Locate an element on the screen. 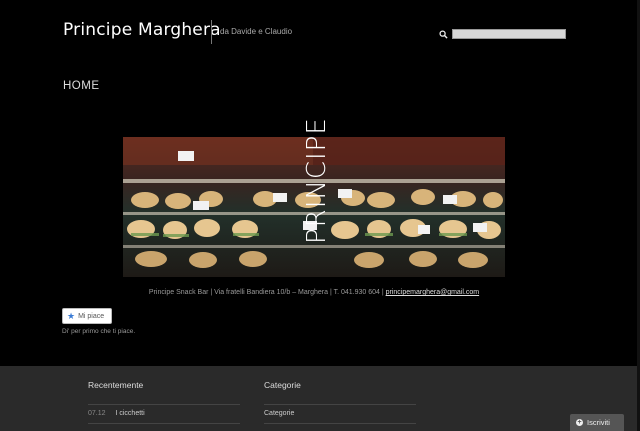 This screenshot has height=431, width=640. recent-item: 07.12 I cicchetti is located at coordinates (116, 413).